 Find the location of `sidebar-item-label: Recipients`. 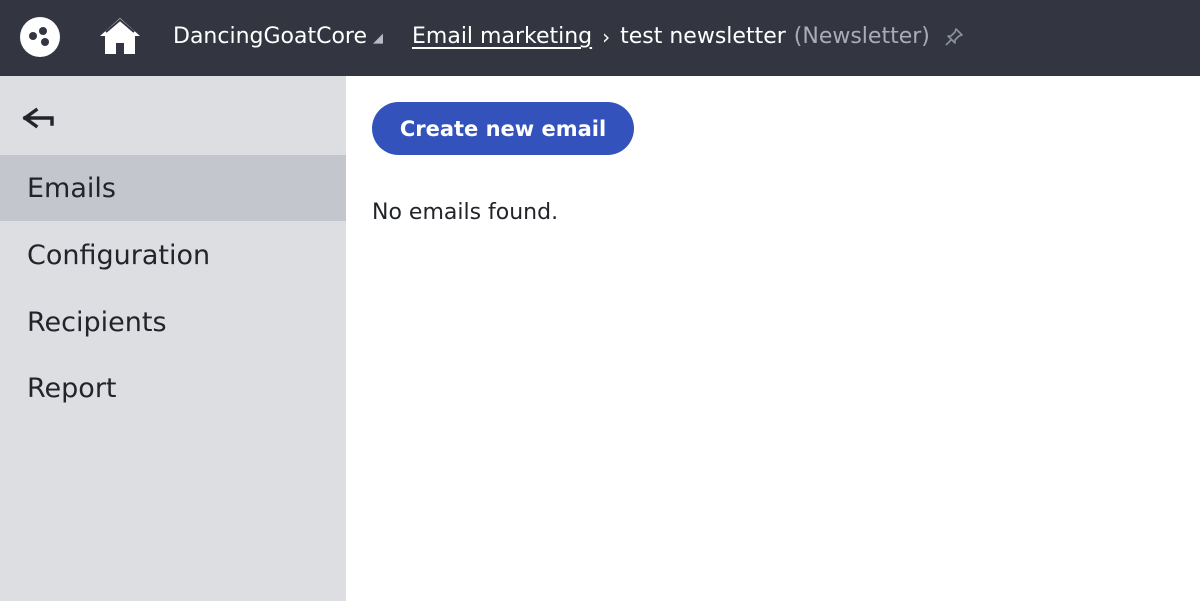

sidebar-item-label: Recipients is located at coordinates (97, 322).